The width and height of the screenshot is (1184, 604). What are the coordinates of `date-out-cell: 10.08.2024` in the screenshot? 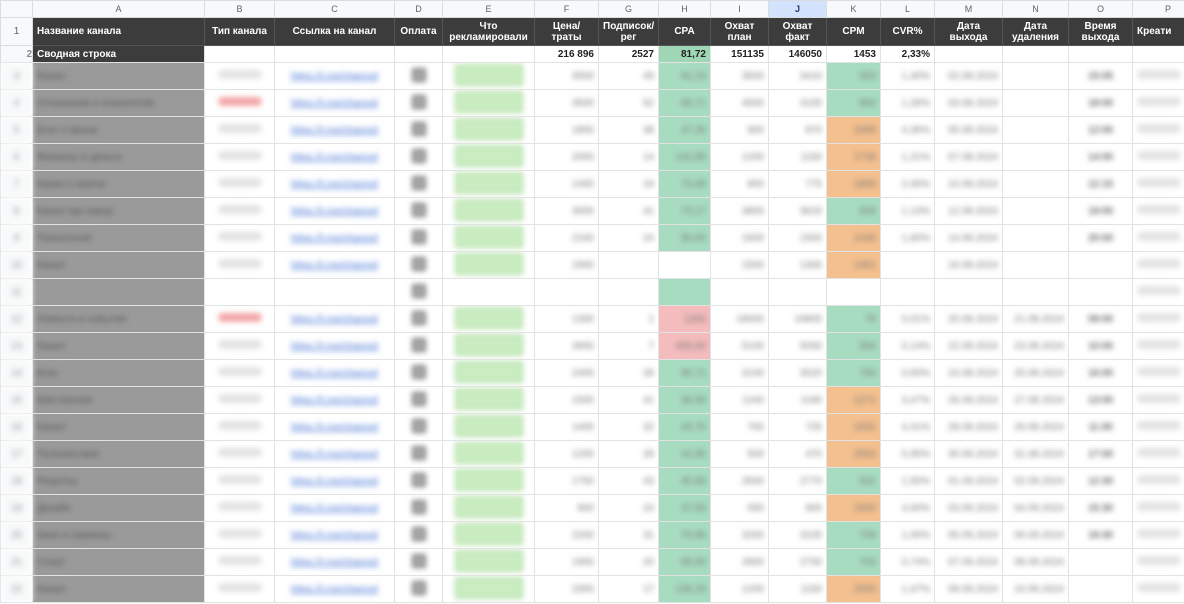 It's located at (968, 184).